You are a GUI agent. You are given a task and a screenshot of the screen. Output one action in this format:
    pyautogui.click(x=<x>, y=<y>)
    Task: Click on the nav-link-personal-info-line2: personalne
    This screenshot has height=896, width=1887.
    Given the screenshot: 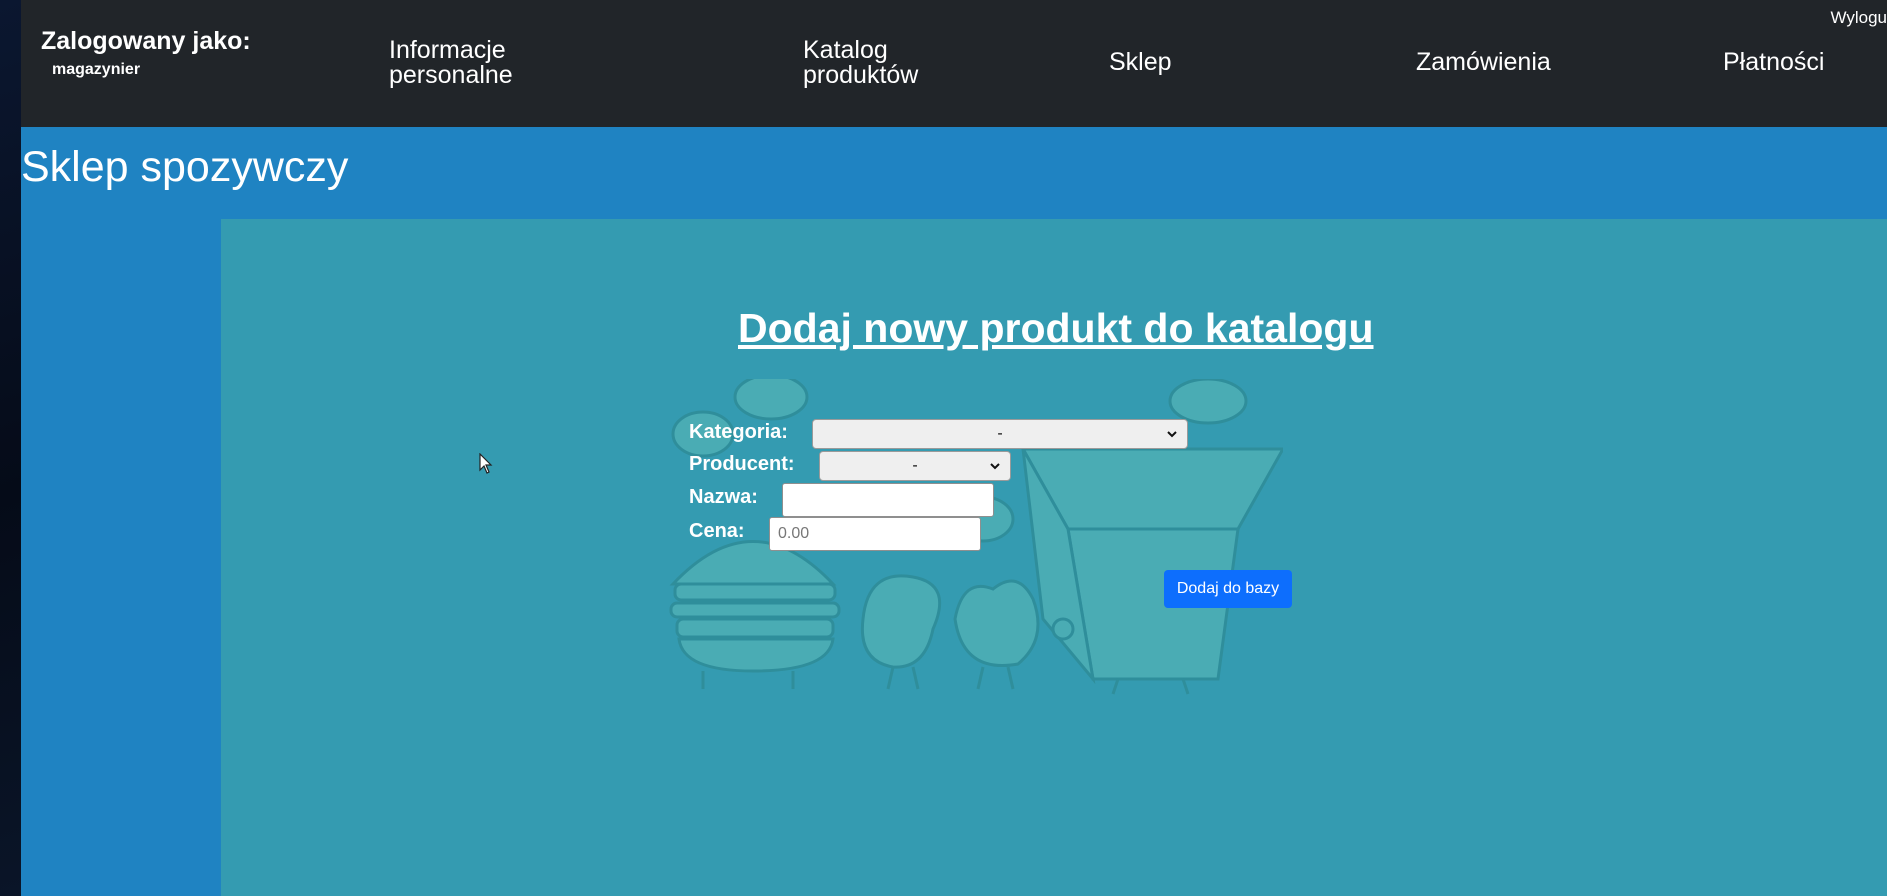 What is the action you would take?
    pyautogui.click(x=451, y=75)
    